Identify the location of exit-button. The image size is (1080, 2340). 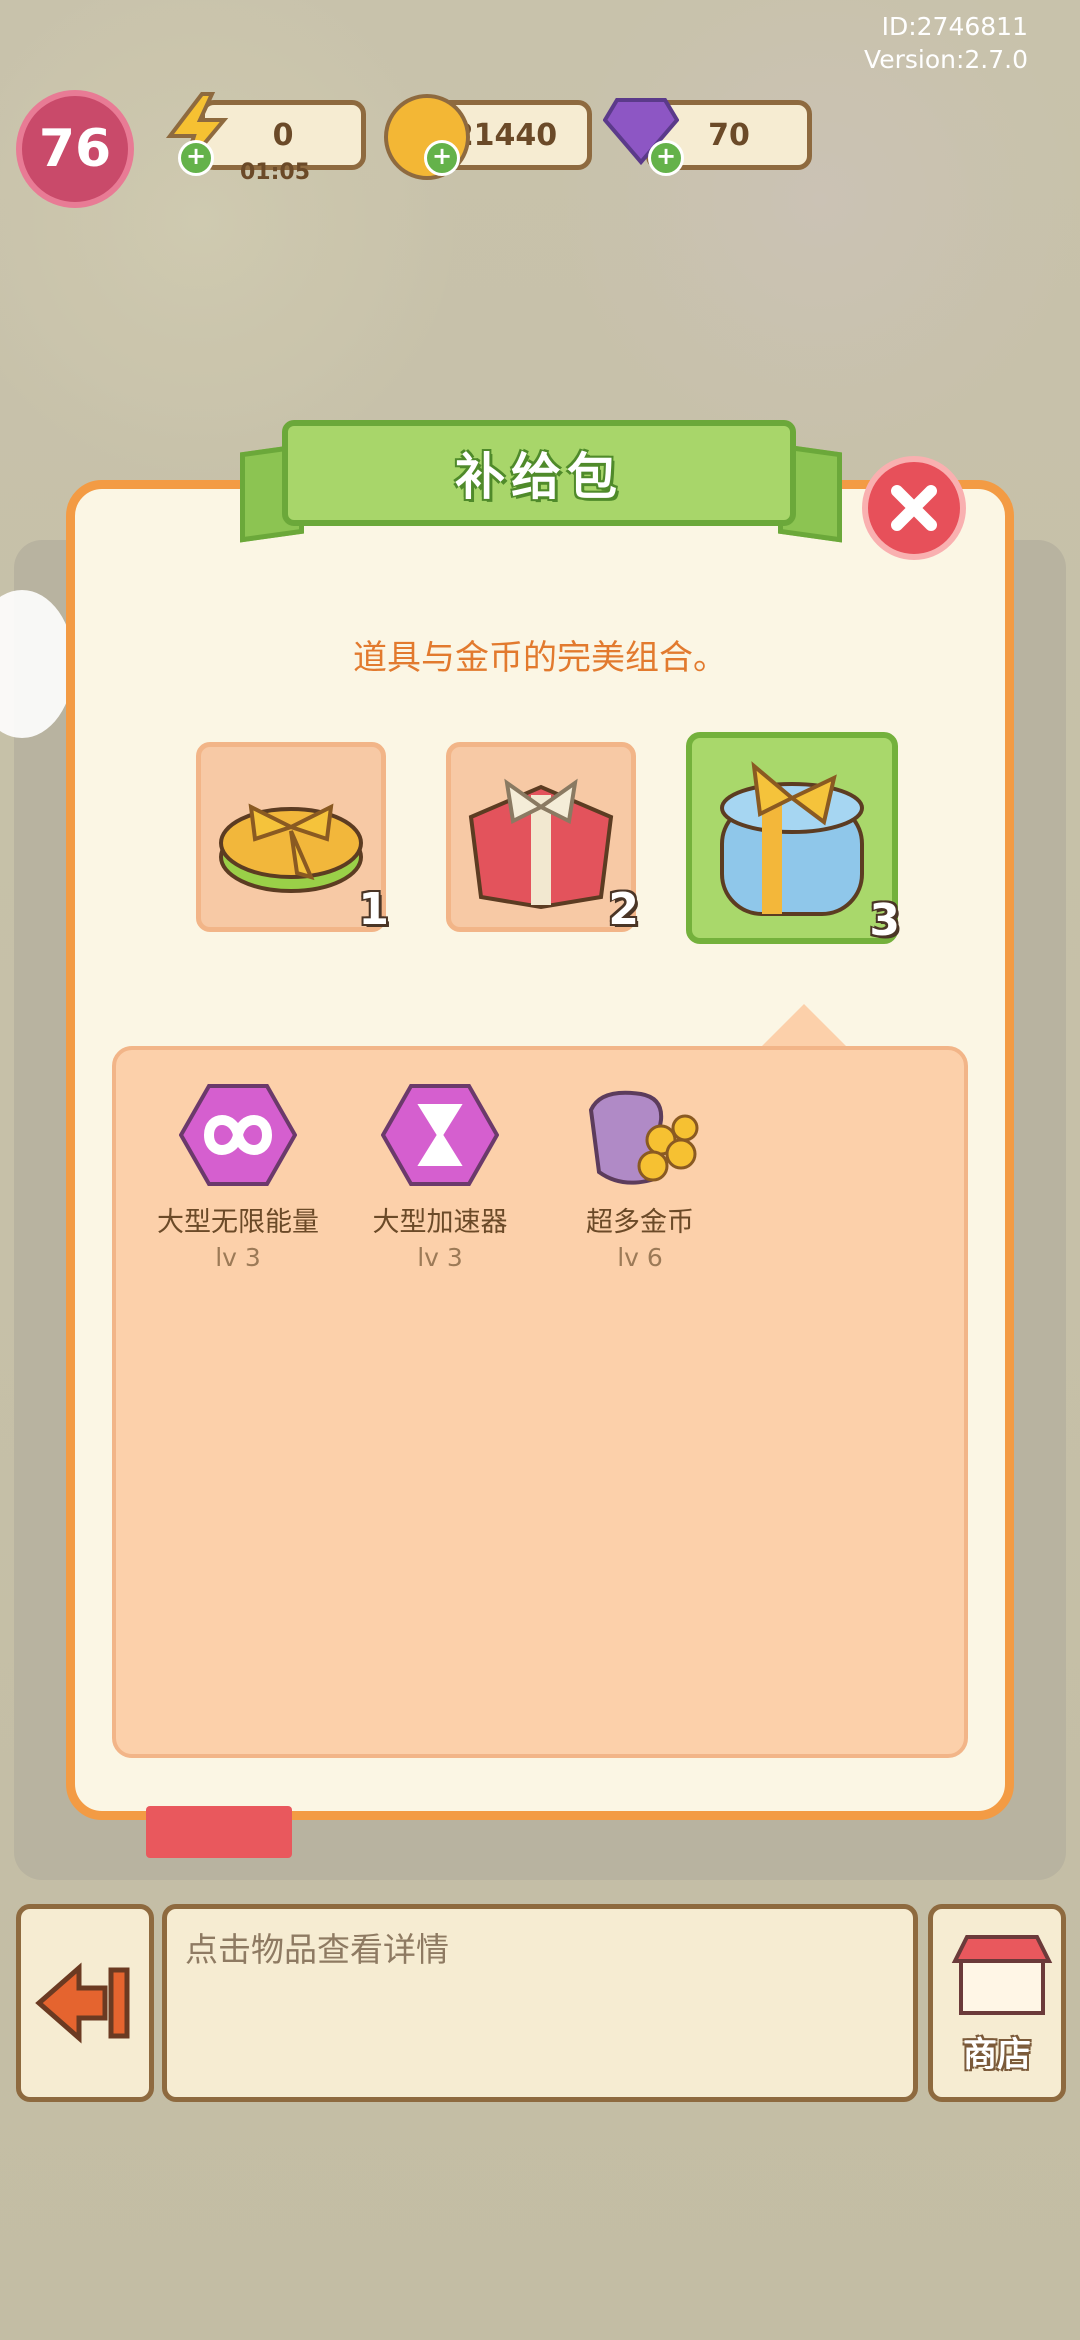
(85, 2003).